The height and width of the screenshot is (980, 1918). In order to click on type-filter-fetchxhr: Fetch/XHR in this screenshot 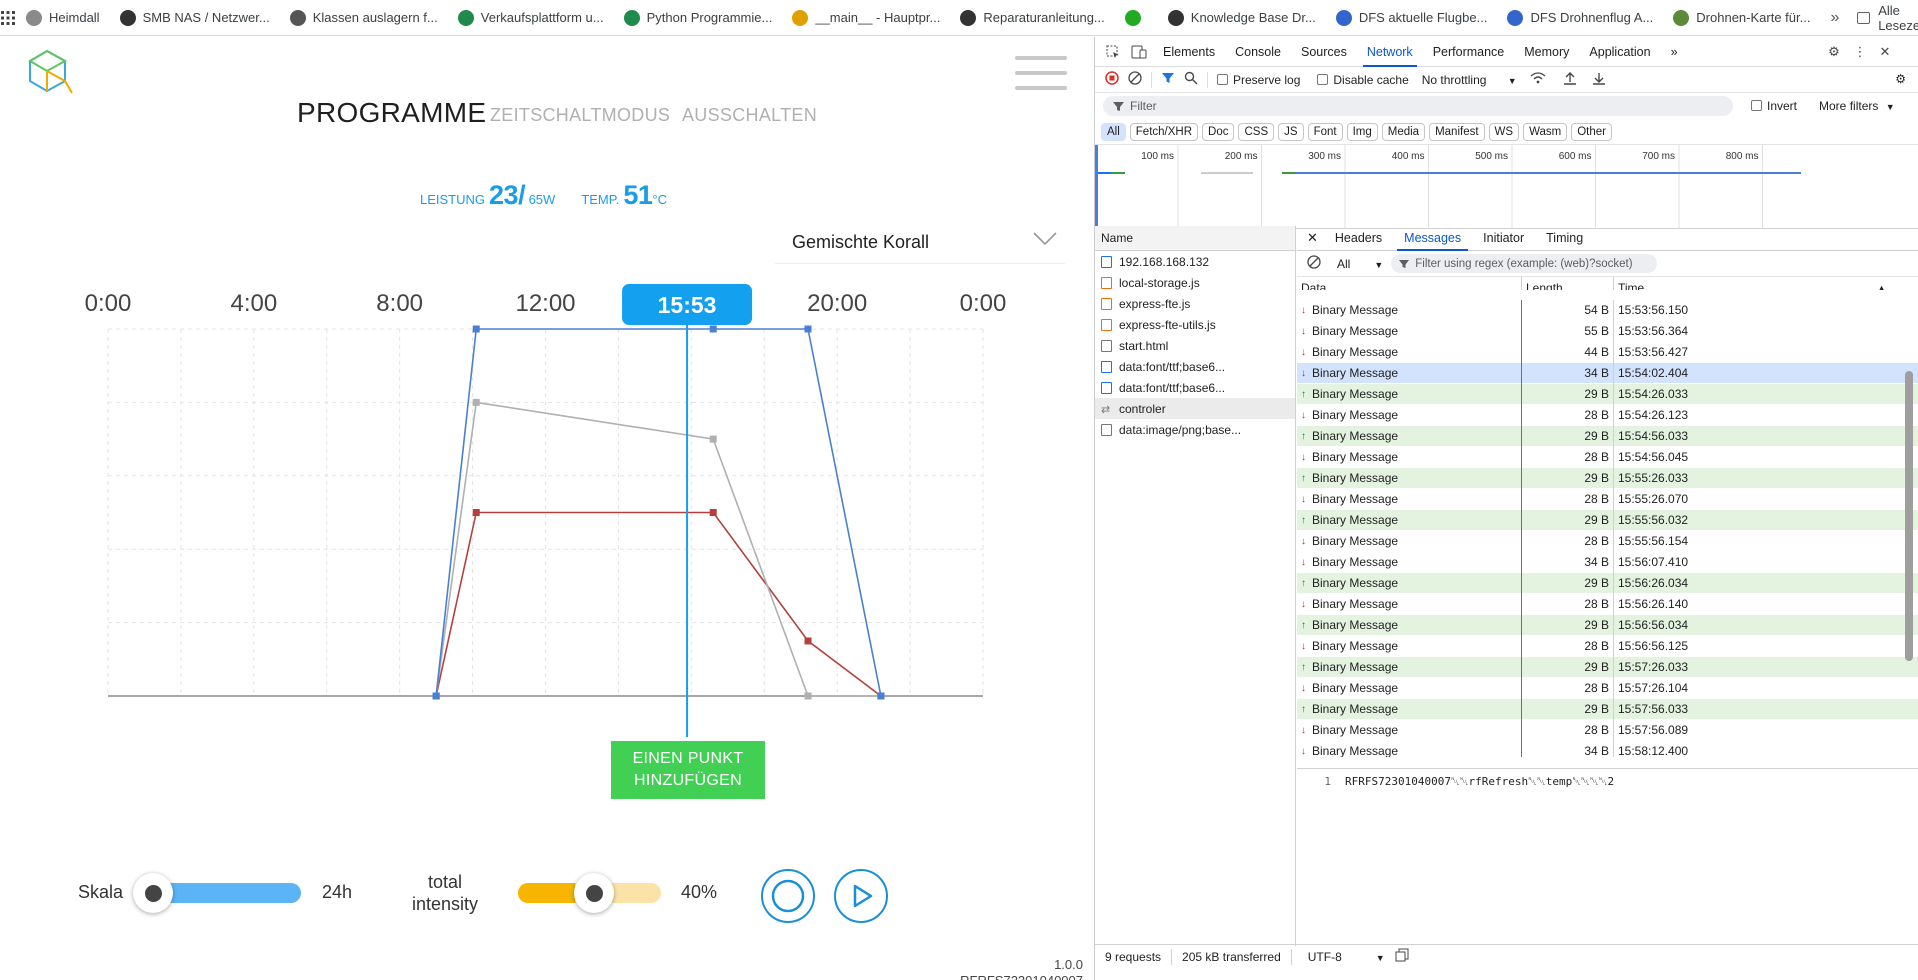, I will do `click(1164, 131)`.